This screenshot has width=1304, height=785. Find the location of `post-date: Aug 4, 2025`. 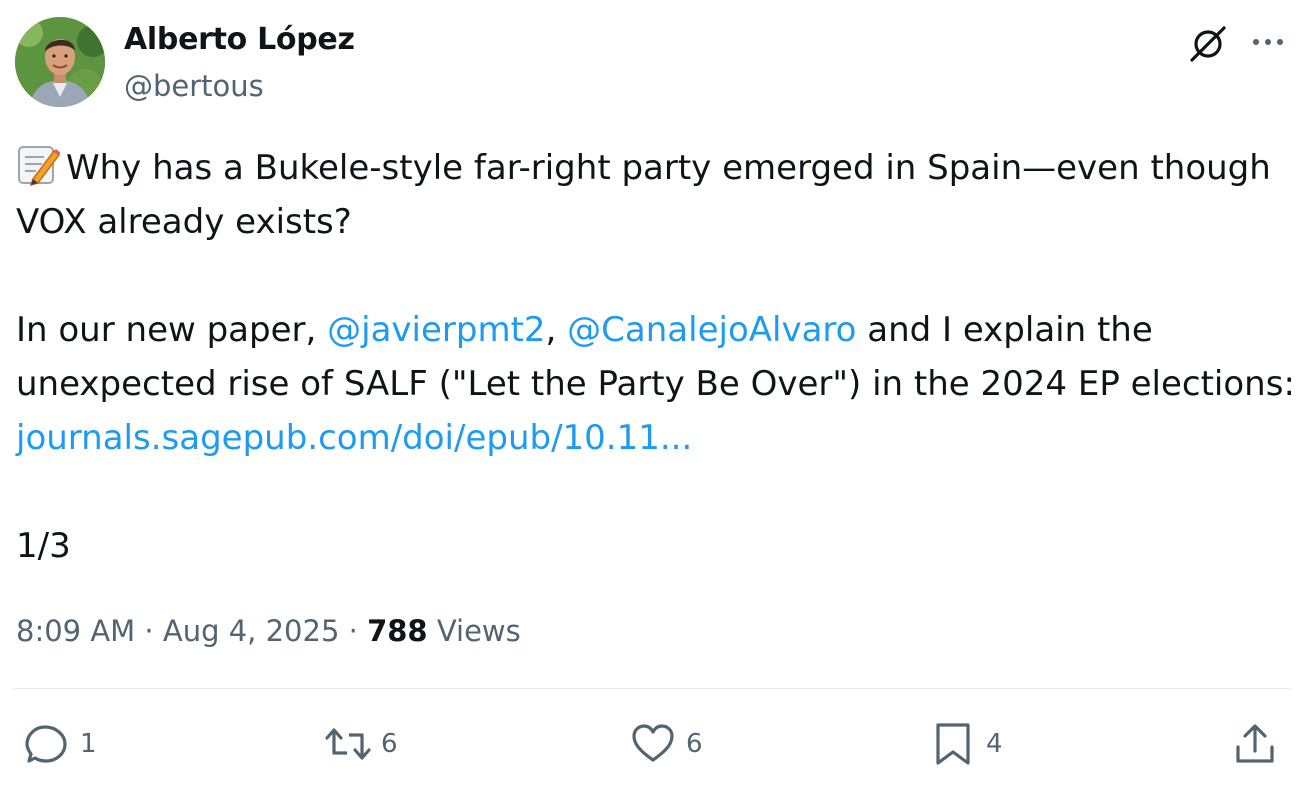

post-date: Aug 4, 2025 is located at coordinates (251, 631).